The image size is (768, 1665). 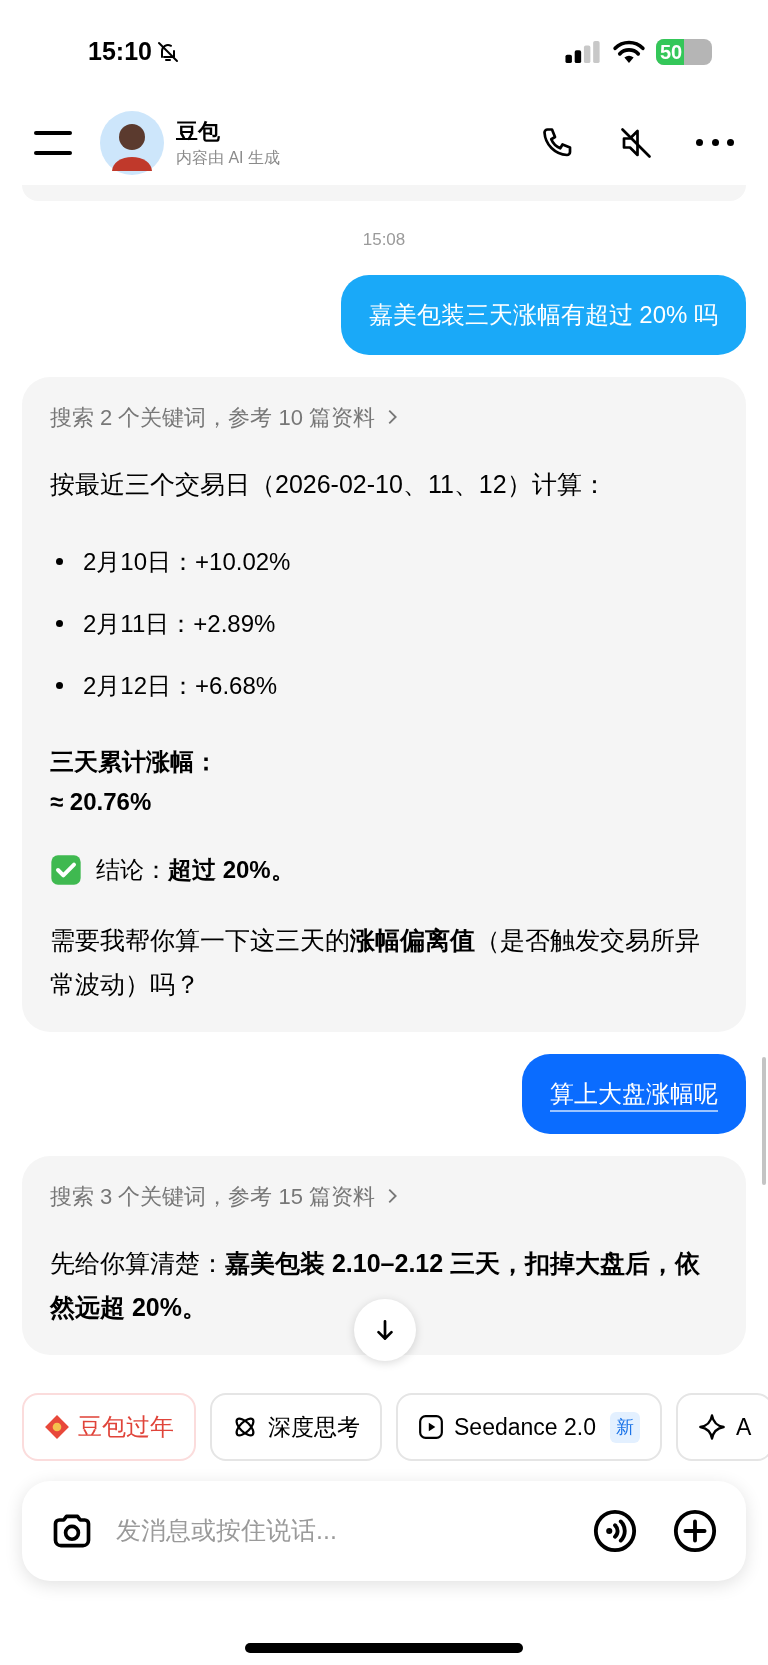 What do you see at coordinates (431, 1427) in the screenshot?
I see `play-icon` at bounding box center [431, 1427].